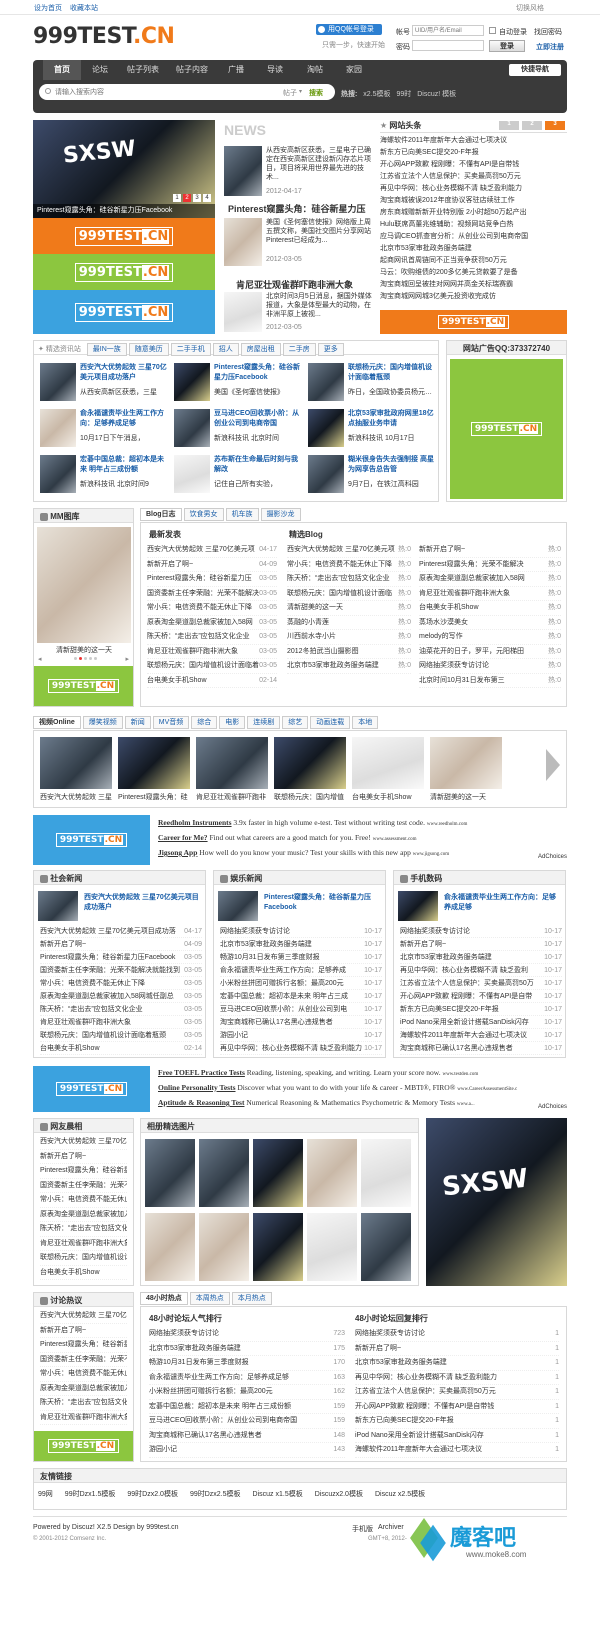 This screenshot has width=600, height=1628. I want to click on list-item: 川西前水寺小片 热:0, so click(349, 637).